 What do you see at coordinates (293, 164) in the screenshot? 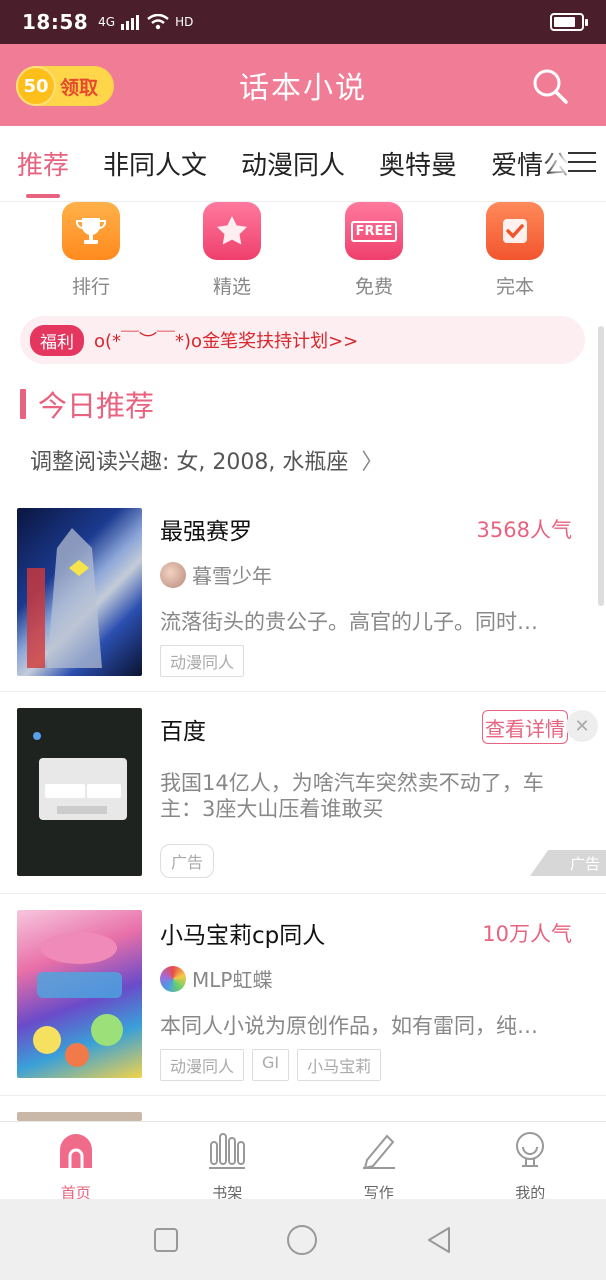
I see `tab-anime-fanfic: 动漫同人` at bounding box center [293, 164].